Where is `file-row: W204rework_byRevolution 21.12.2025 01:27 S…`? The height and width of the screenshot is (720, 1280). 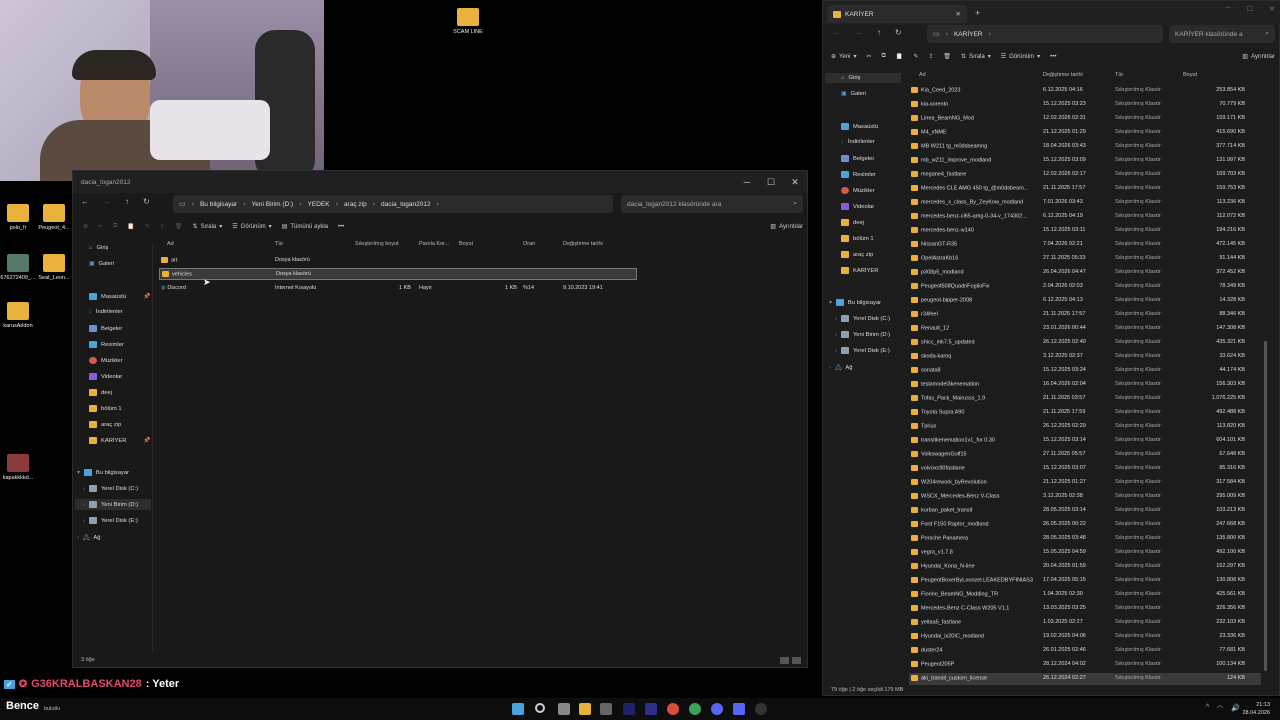
file-row: W204rework_byRevolution 21.12.2025 01:27 S… is located at coordinates (1085, 483).